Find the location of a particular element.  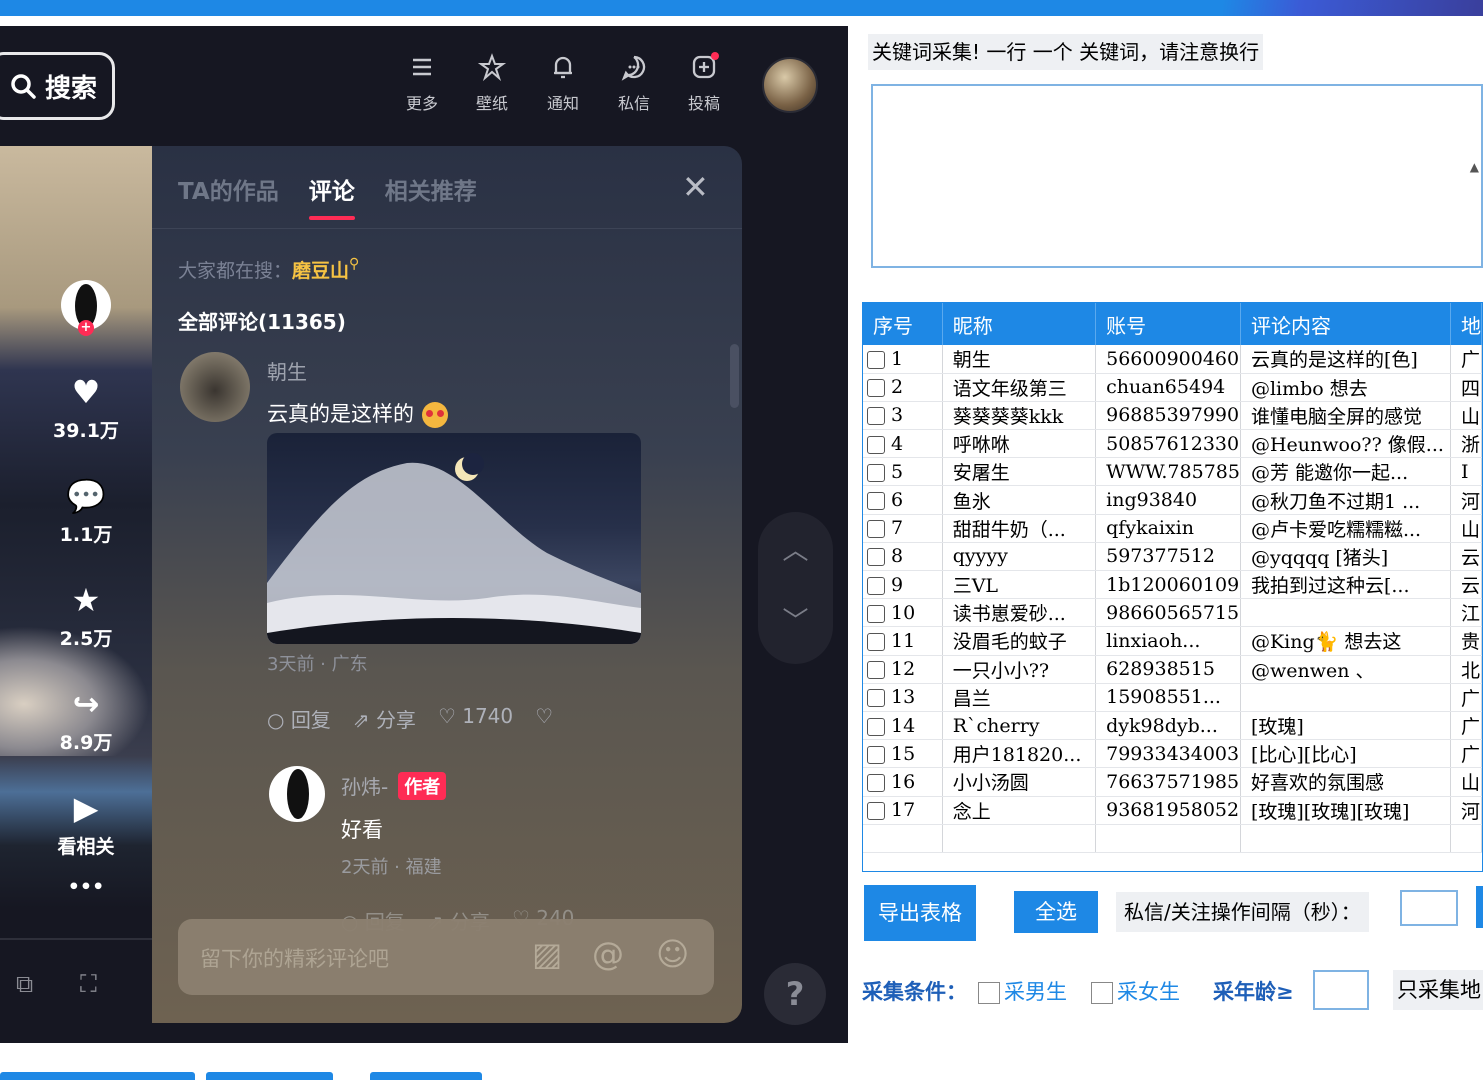

table-row: 17 念上 93681958052 [玫瑰][玫瑰][玫瑰] 河 is located at coordinates (1172, 810).